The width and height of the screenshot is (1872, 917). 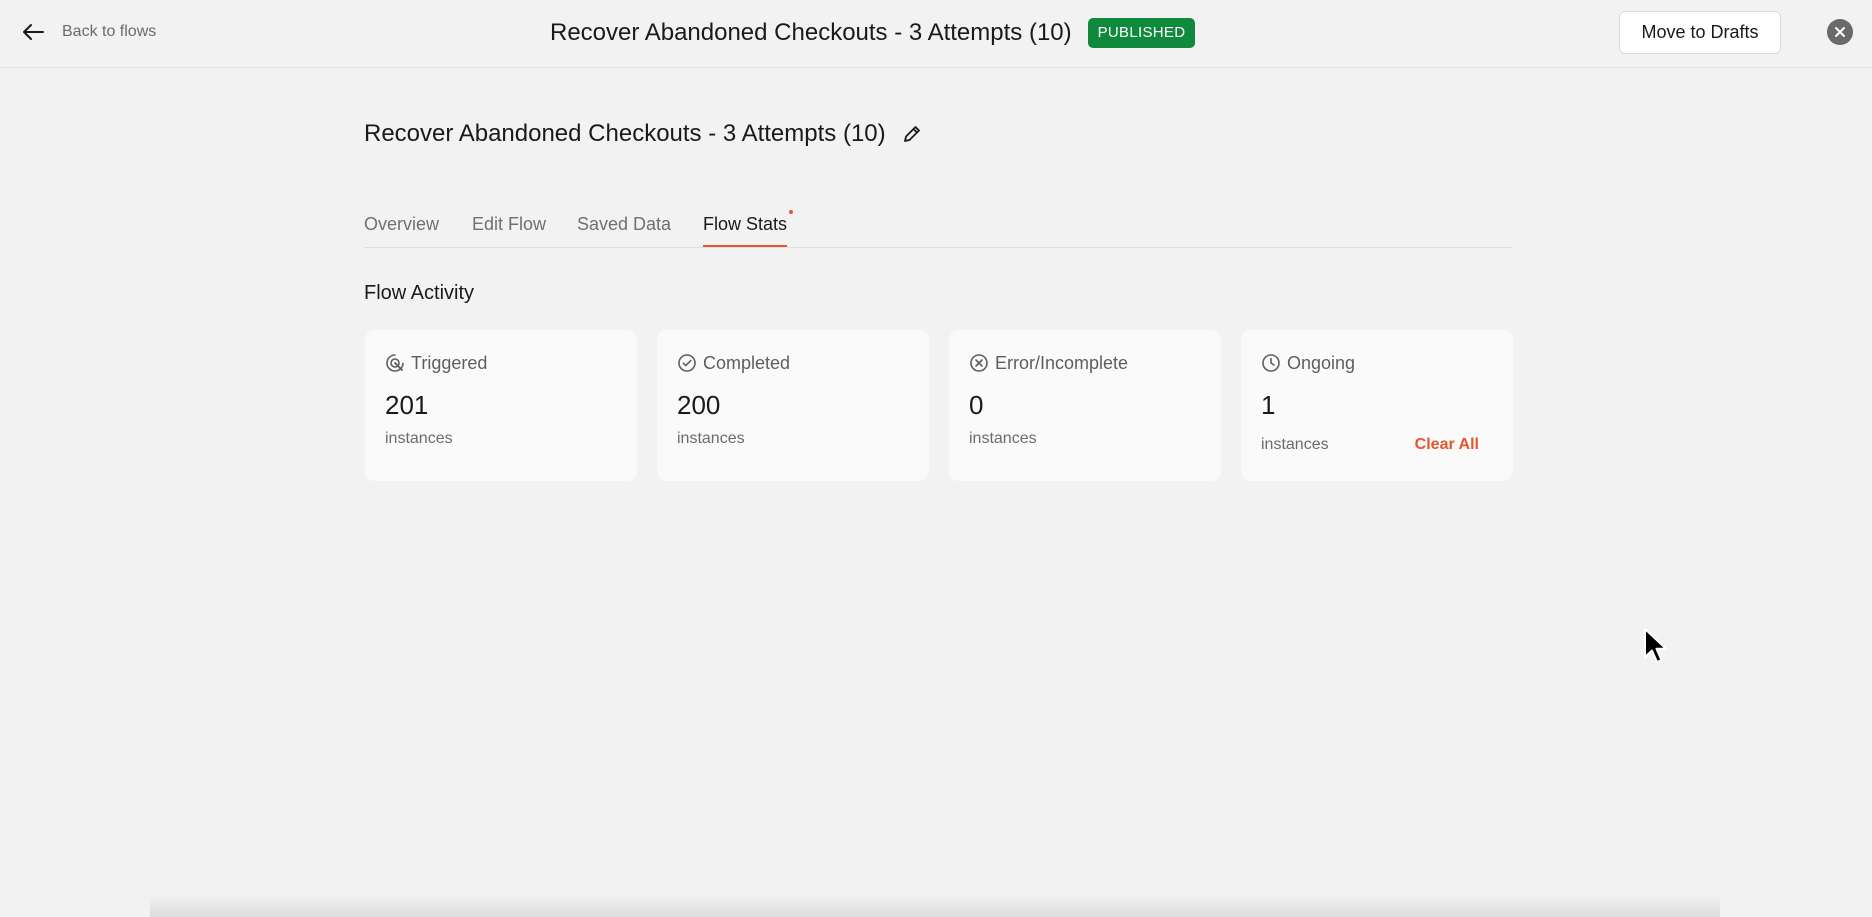 I want to click on tab-bar: Overview Edit Flow Saved Data Flow Stats, so click(x=938, y=228).